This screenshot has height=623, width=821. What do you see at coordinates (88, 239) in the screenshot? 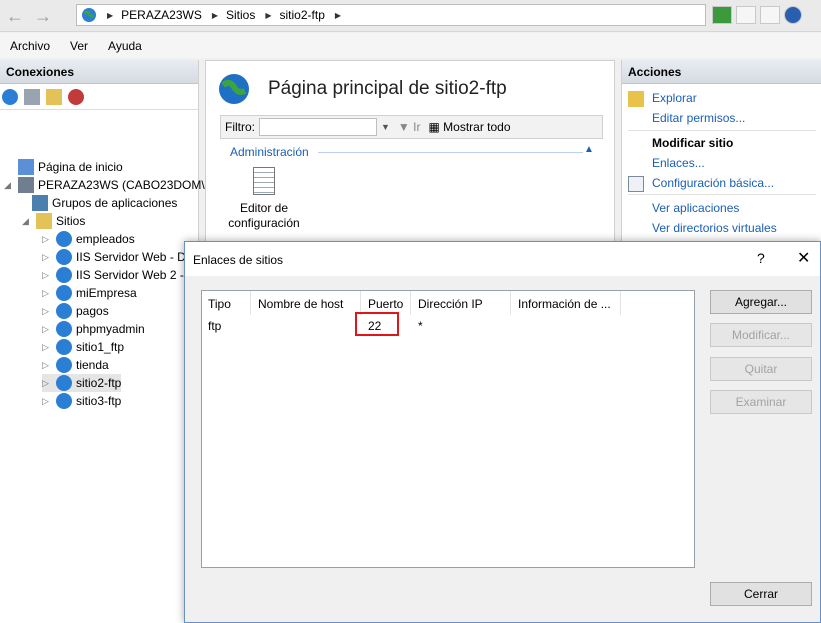
I see `tree-node: ▷ empleados` at bounding box center [88, 239].